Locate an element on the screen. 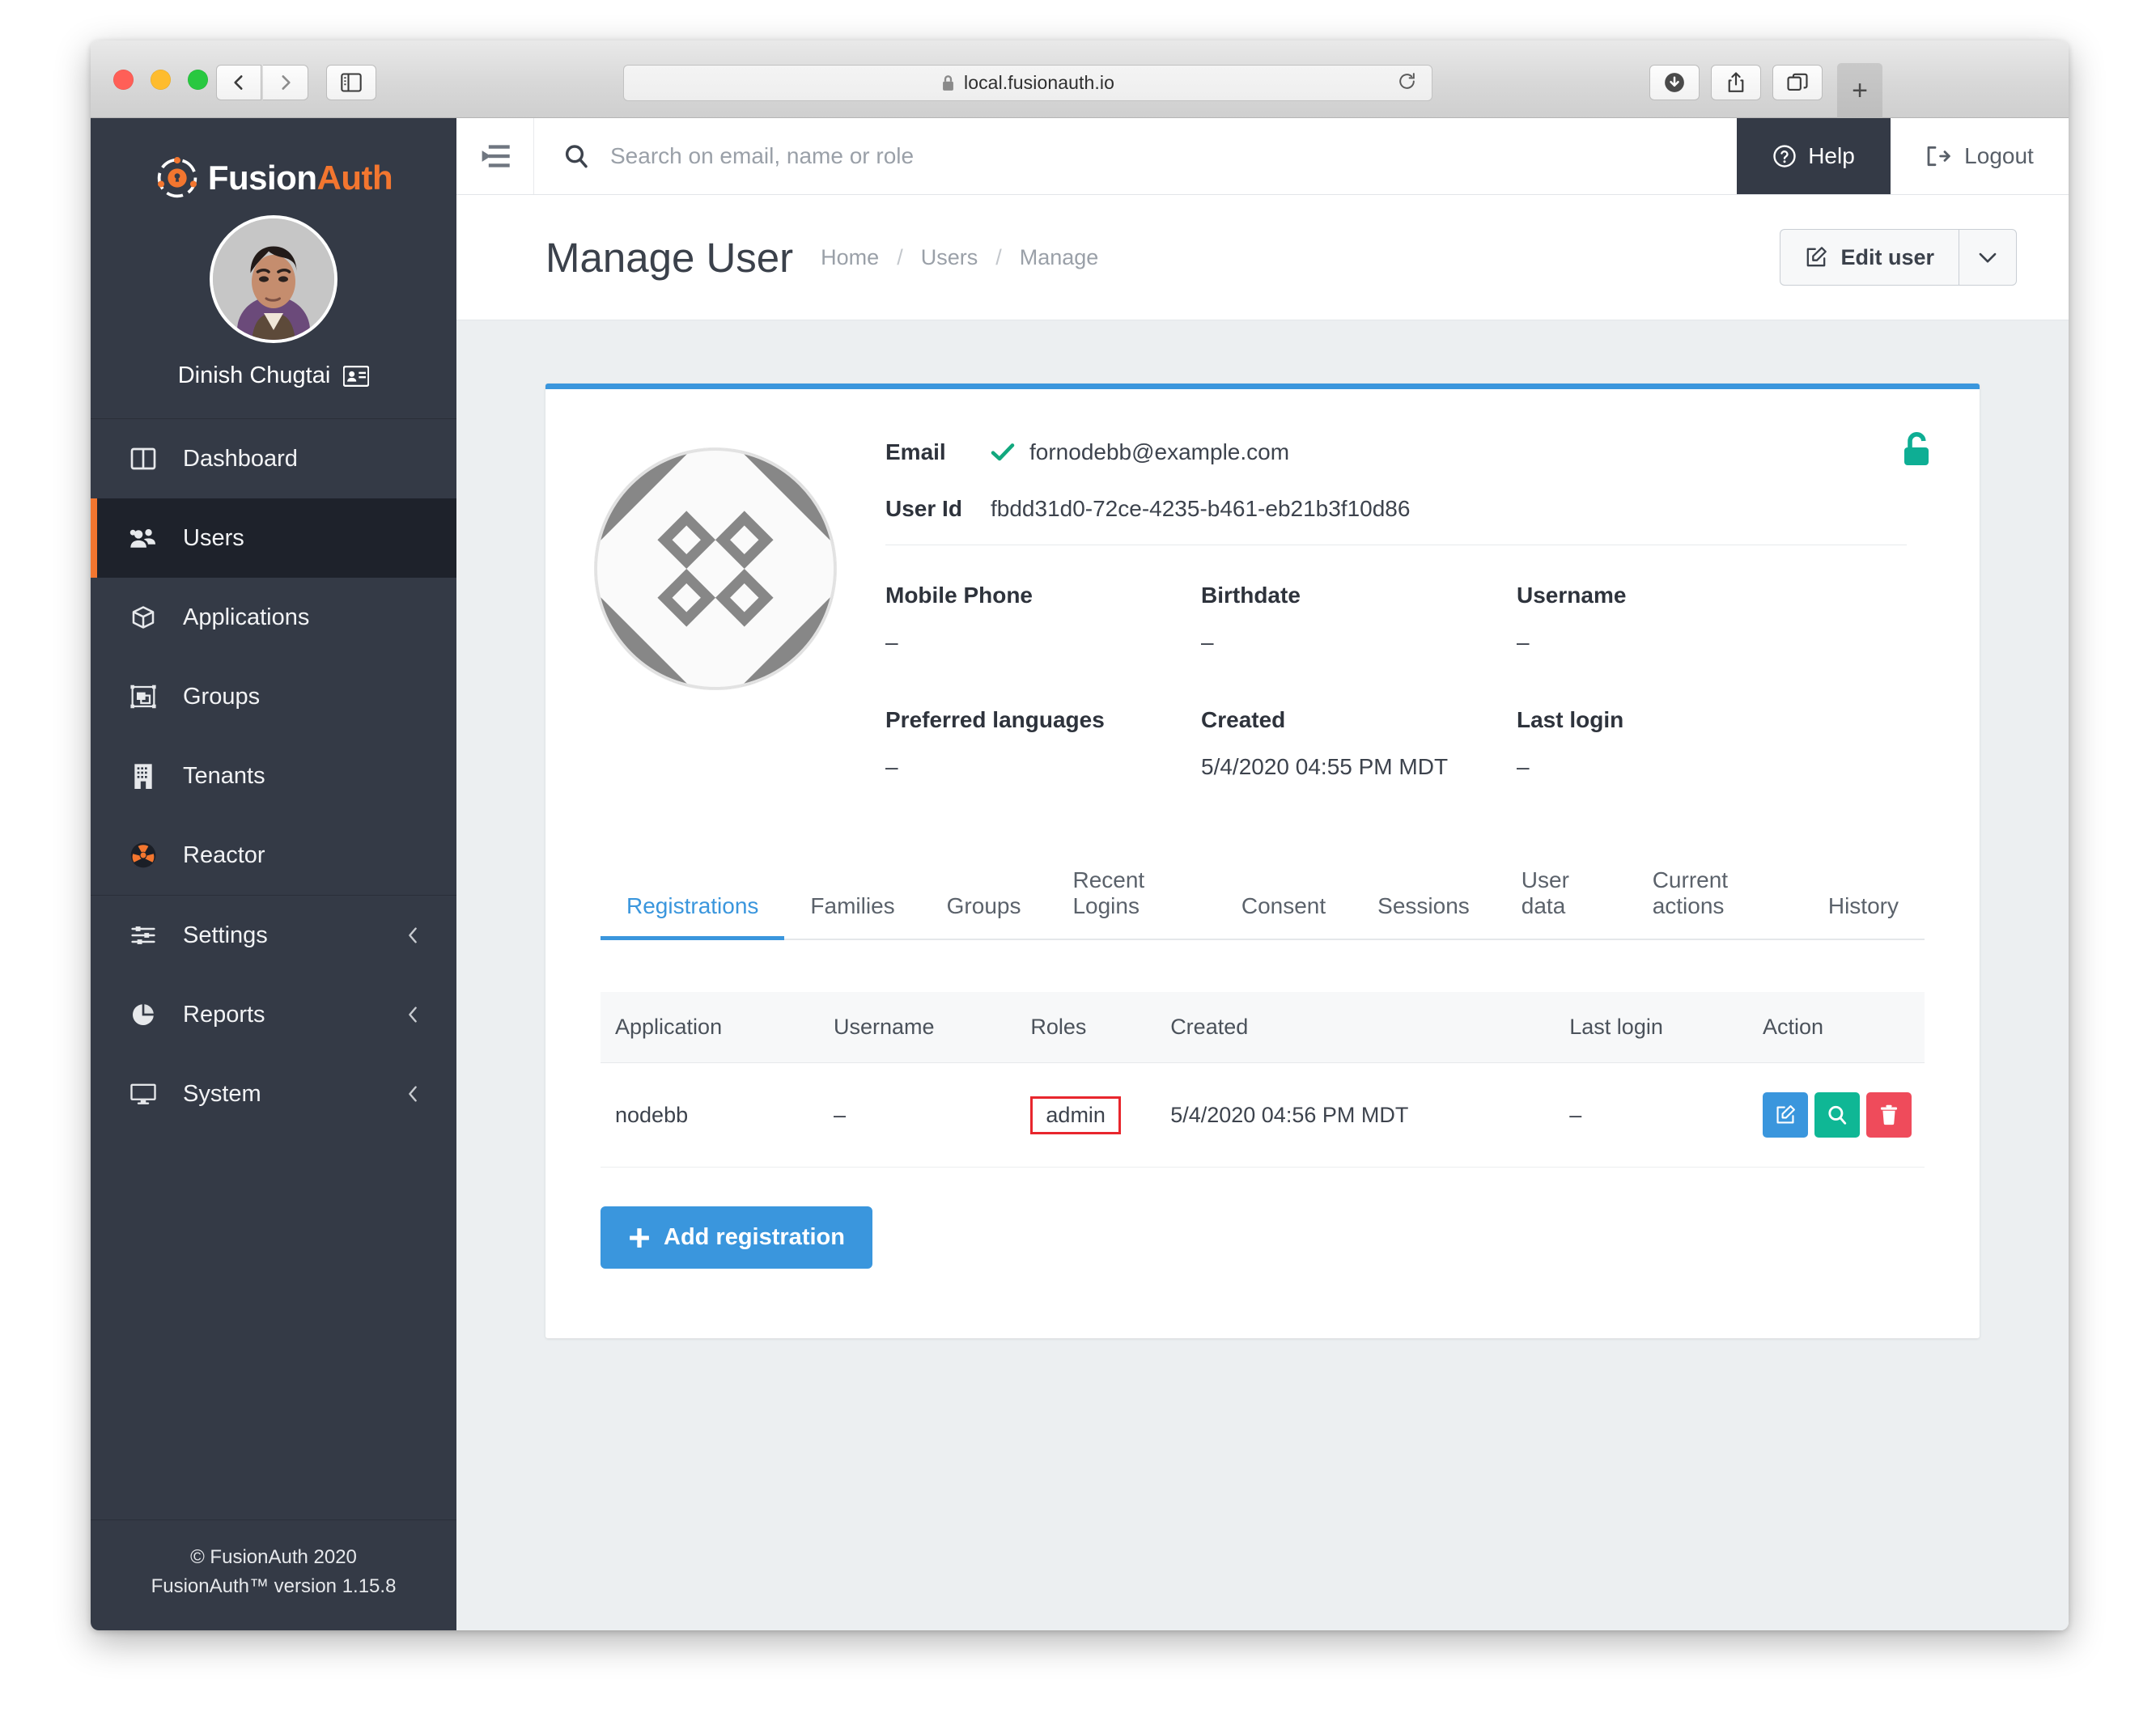 This screenshot has height=1725, width=2156. tab-user-data: User data is located at coordinates (1561, 895).